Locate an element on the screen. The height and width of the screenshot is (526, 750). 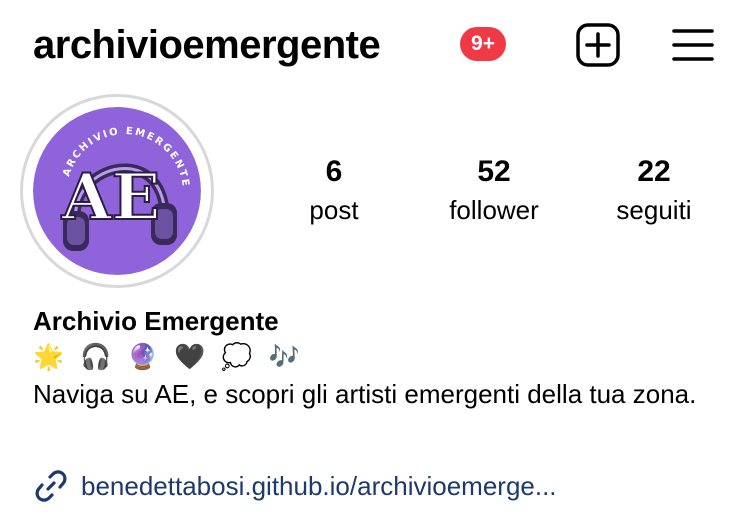
star-emoji: 🌟 is located at coordinates (50, 356).